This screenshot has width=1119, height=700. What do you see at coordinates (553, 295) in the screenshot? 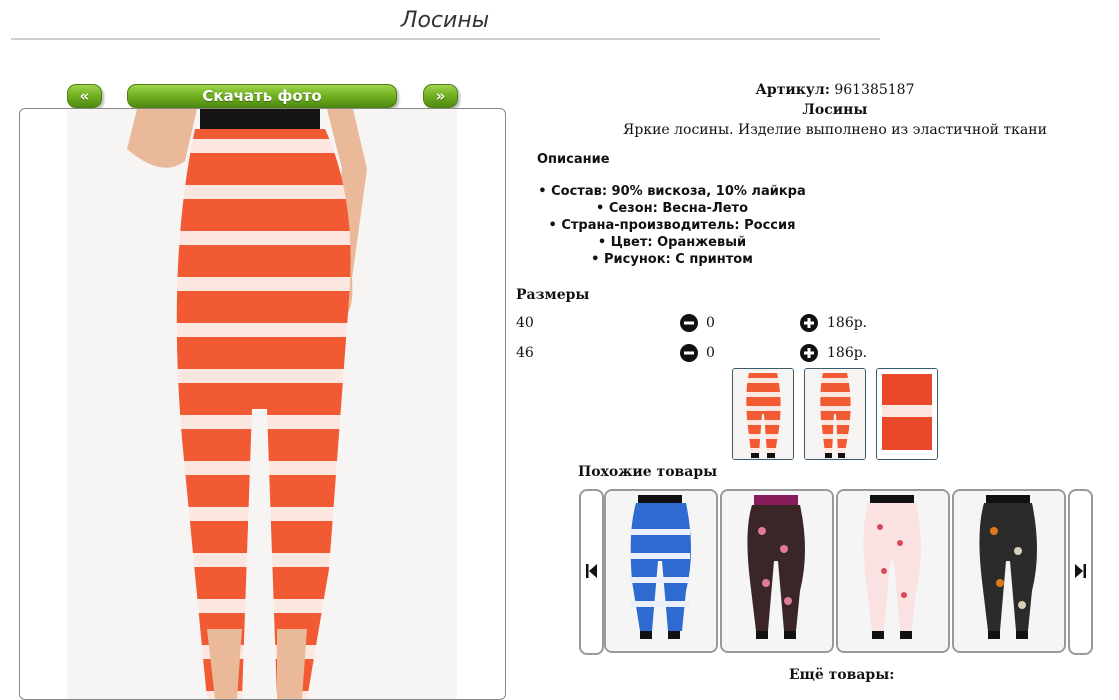
I see `sizes-heading: Размеры` at bounding box center [553, 295].